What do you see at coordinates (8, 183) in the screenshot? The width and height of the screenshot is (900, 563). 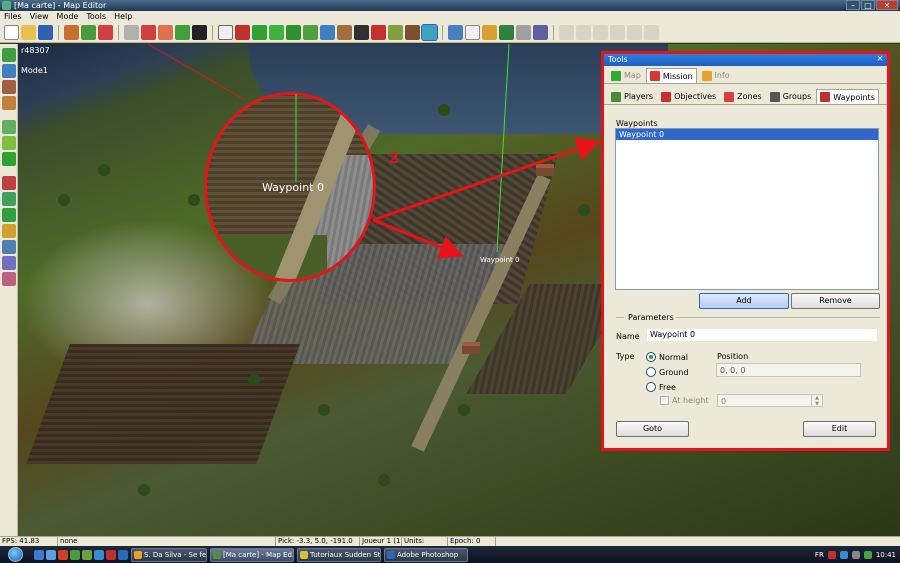 I see `layer-units-icon` at bounding box center [8, 183].